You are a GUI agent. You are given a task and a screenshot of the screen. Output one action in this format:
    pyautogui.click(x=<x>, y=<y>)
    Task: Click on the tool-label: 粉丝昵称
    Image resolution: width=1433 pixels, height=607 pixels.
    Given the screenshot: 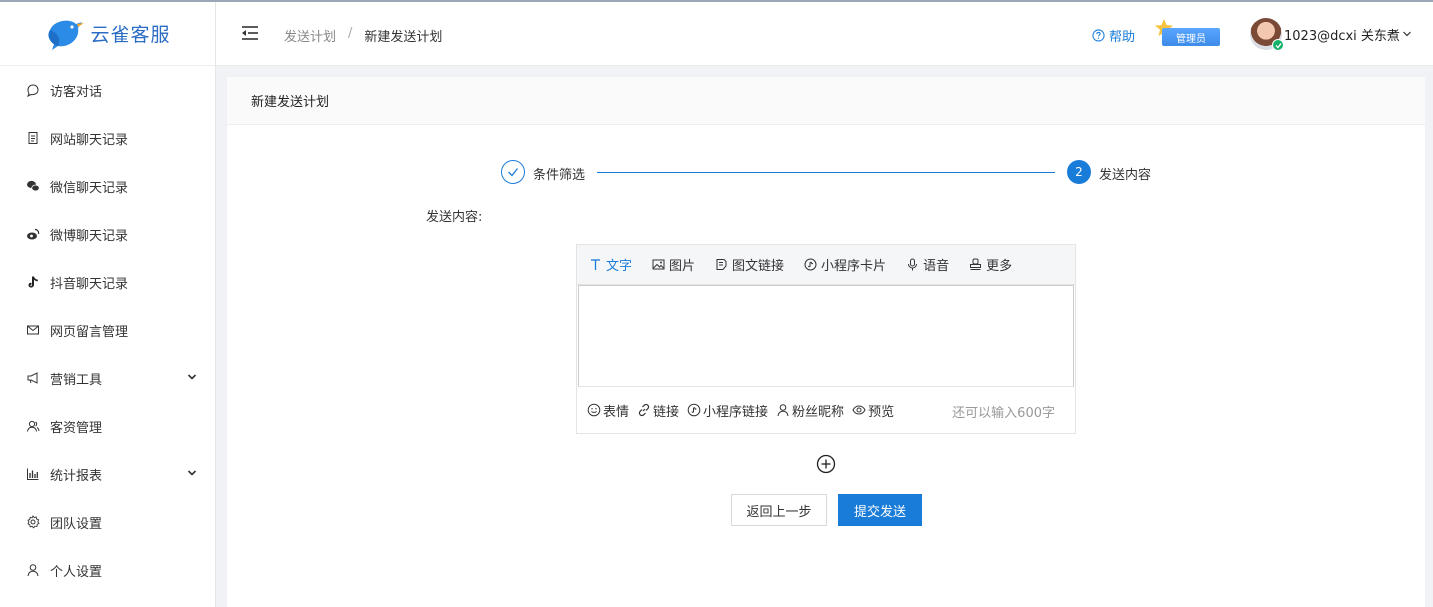 What is the action you would take?
    pyautogui.click(x=818, y=412)
    